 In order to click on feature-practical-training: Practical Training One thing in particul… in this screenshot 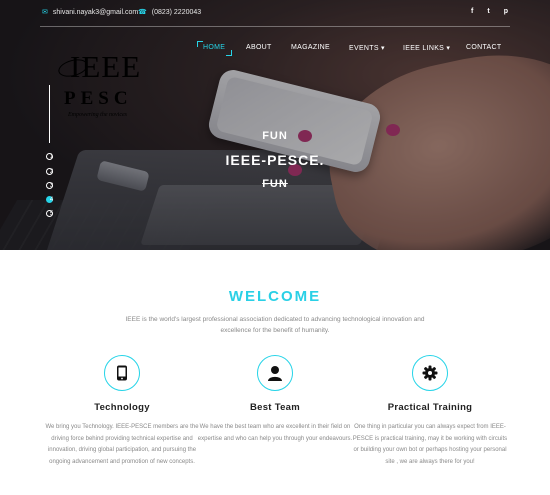, I will do `click(430, 411)`.